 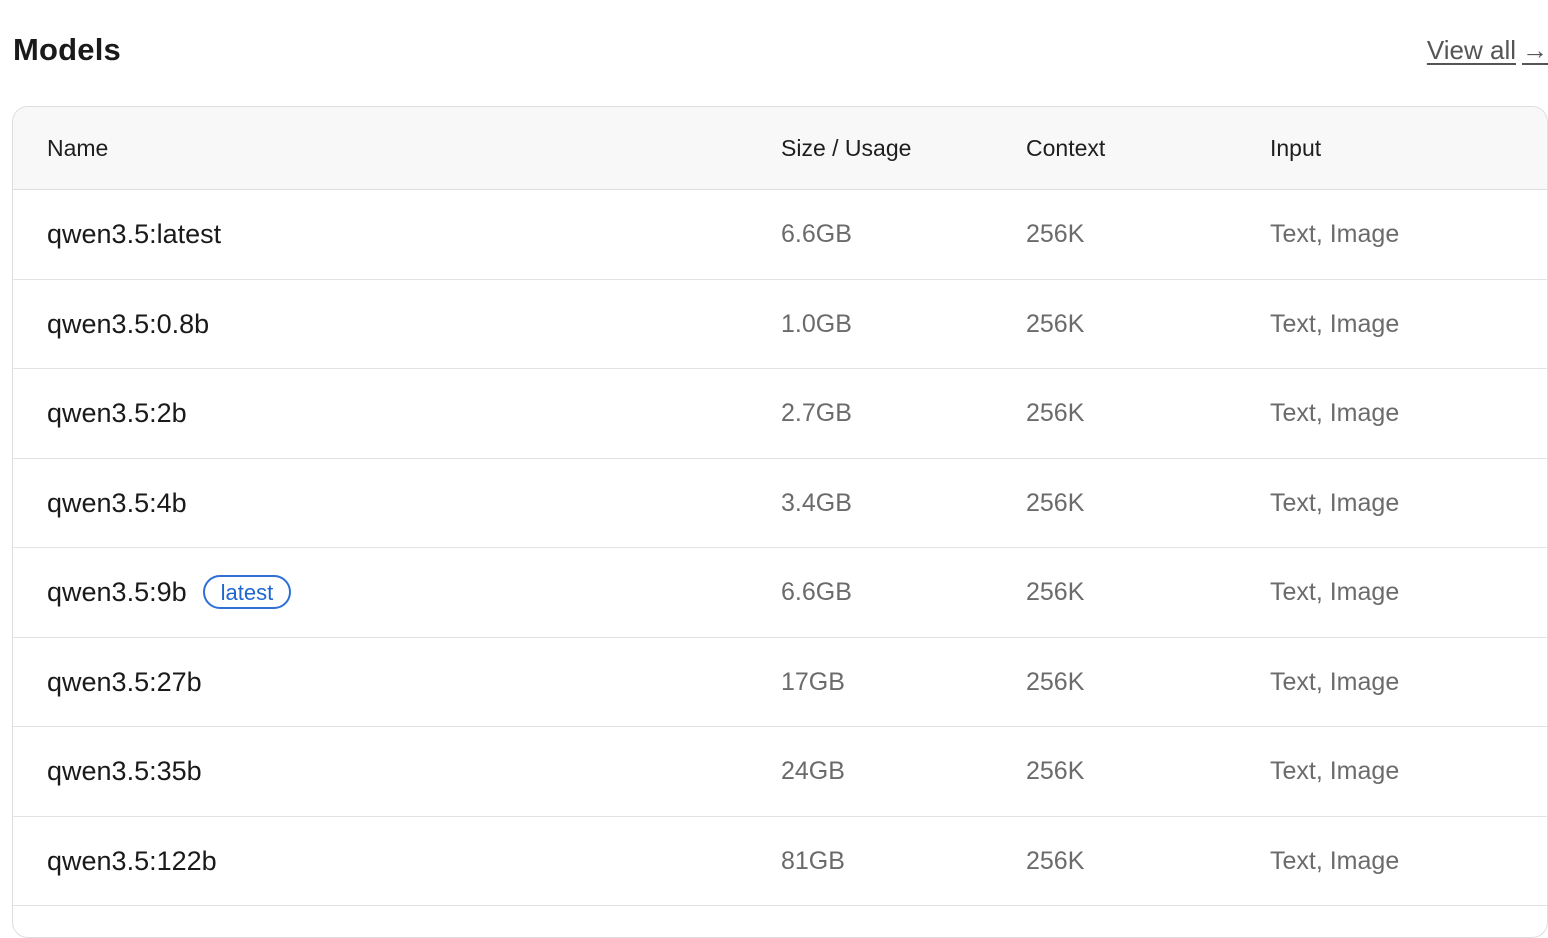 What do you see at coordinates (1296, 148) in the screenshot?
I see `column-header-input: Input` at bounding box center [1296, 148].